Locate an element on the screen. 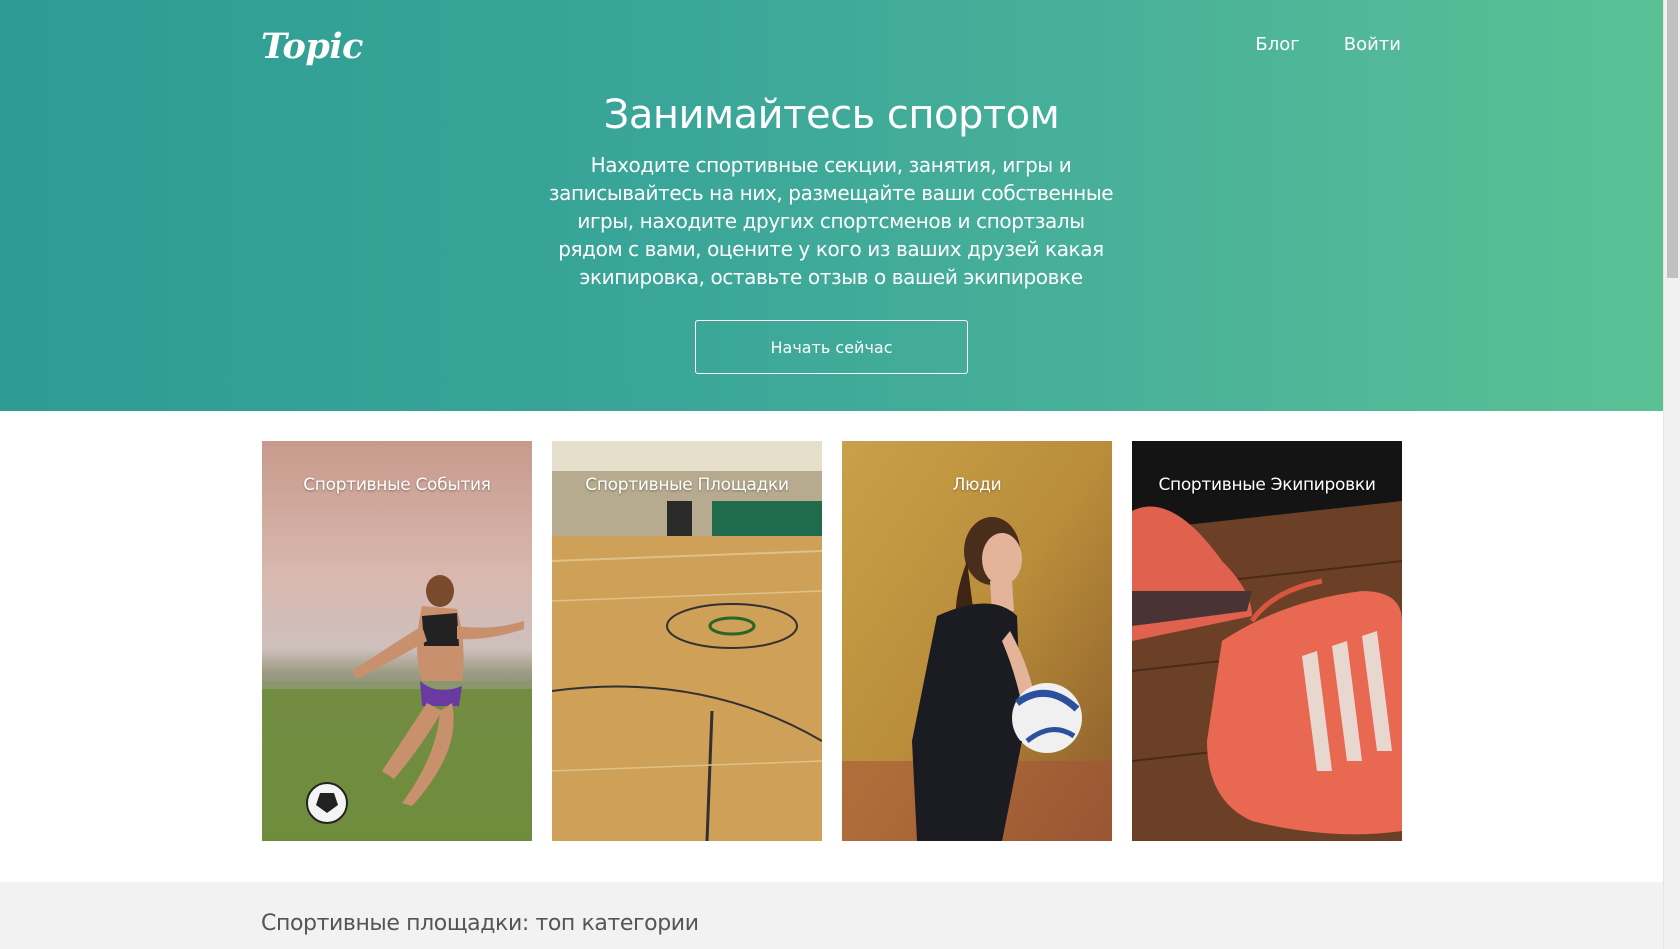 The height and width of the screenshot is (949, 1680). nav-link-login: Войти is located at coordinates (1372, 44).